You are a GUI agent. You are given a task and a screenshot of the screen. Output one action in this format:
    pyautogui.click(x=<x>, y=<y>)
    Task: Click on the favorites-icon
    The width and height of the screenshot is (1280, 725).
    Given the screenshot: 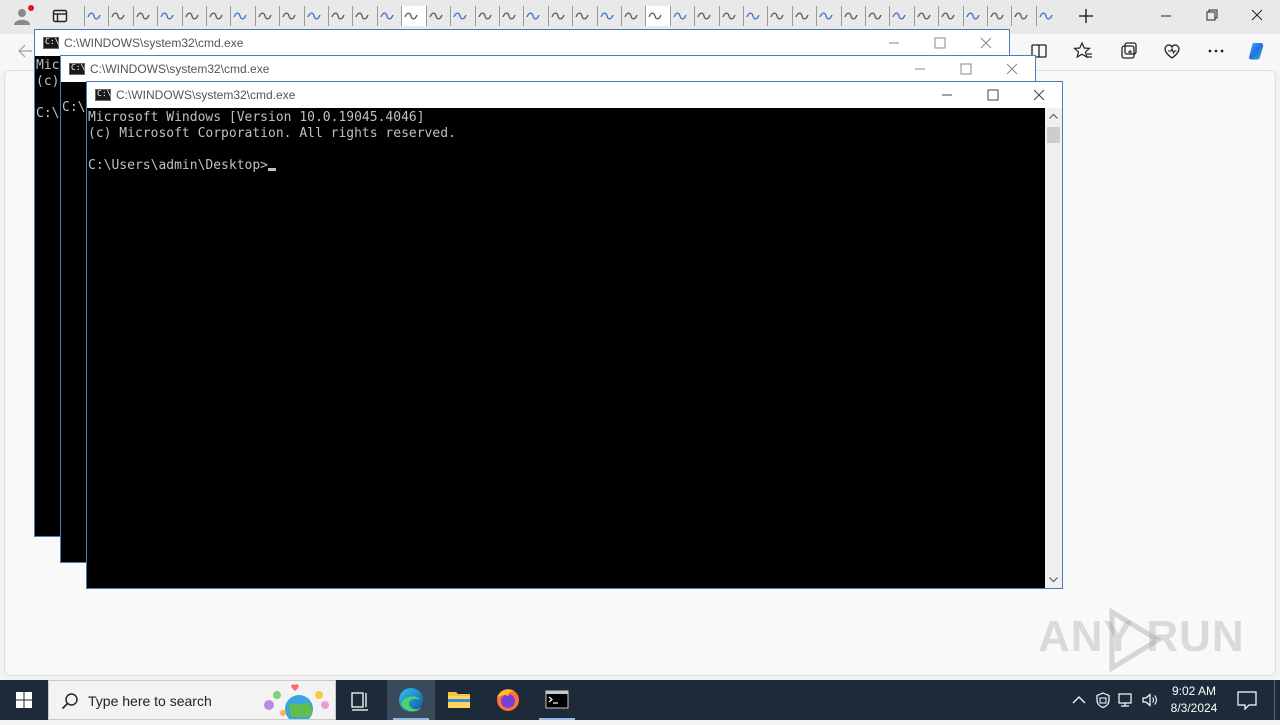 What is the action you would take?
    pyautogui.click(x=1083, y=51)
    